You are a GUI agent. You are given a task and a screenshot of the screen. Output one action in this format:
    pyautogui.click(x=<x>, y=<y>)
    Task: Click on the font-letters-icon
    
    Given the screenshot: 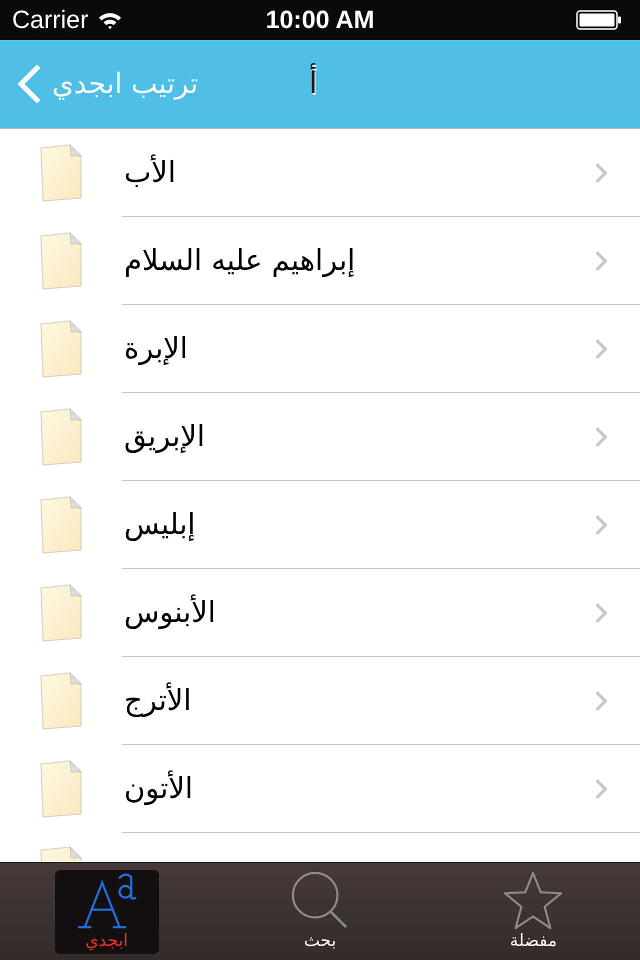 What is the action you would take?
    pyautogui.click(x=106, y=900)
    